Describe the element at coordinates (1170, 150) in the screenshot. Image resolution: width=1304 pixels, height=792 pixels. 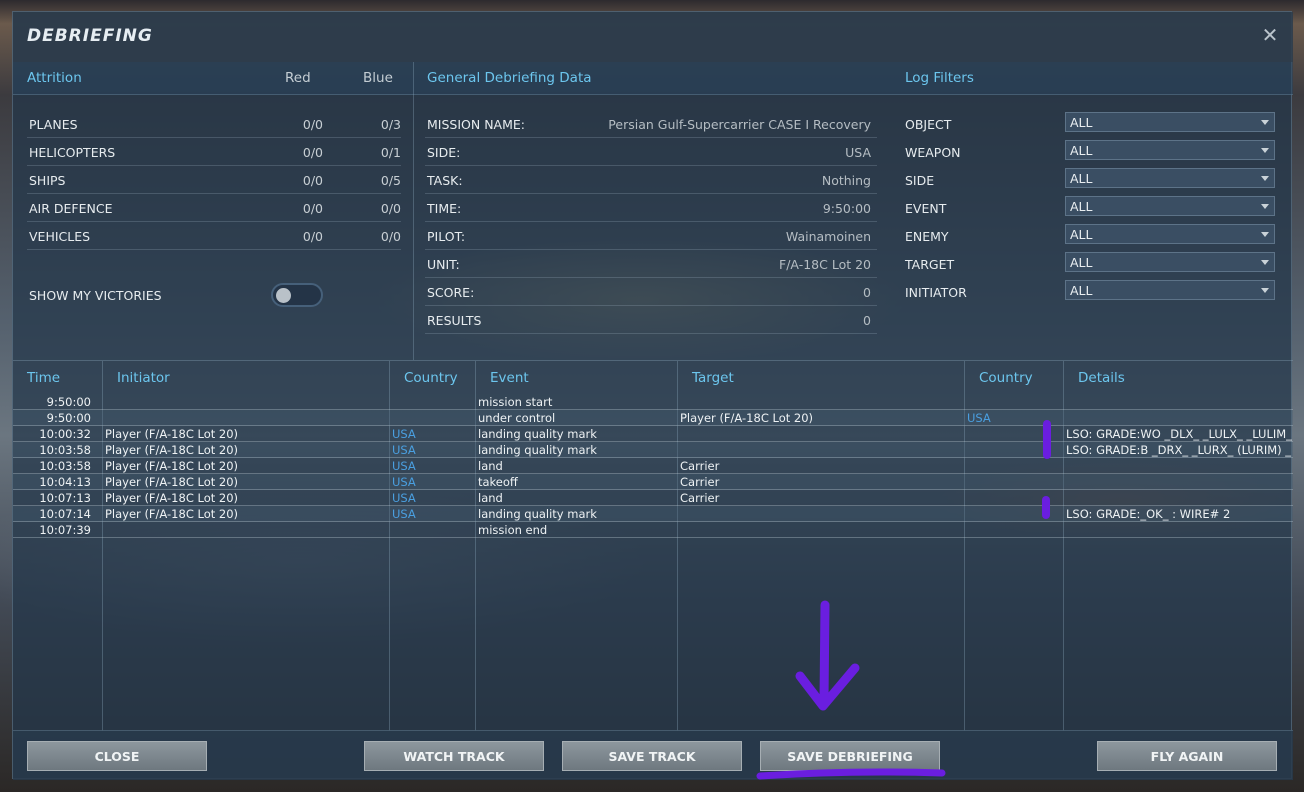
I see `filter-dropdown-weapon: ALL` at that location.